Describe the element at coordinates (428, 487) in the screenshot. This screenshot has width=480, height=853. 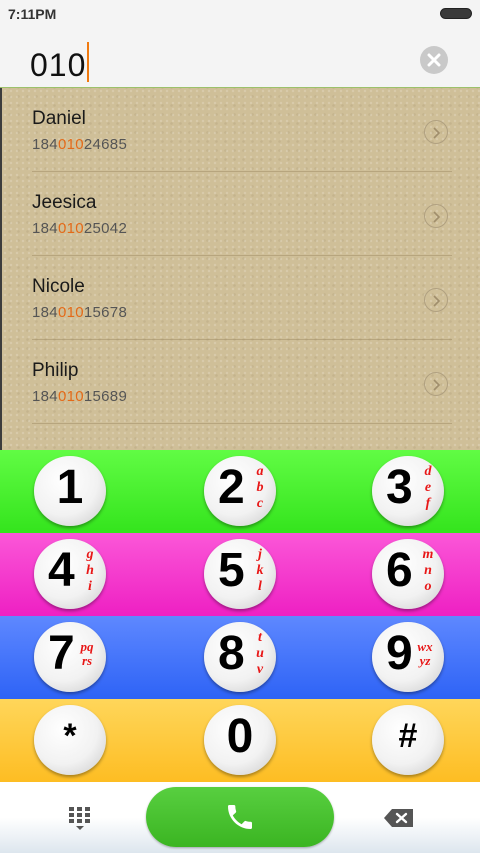
I see `key-letters: def` at that location.